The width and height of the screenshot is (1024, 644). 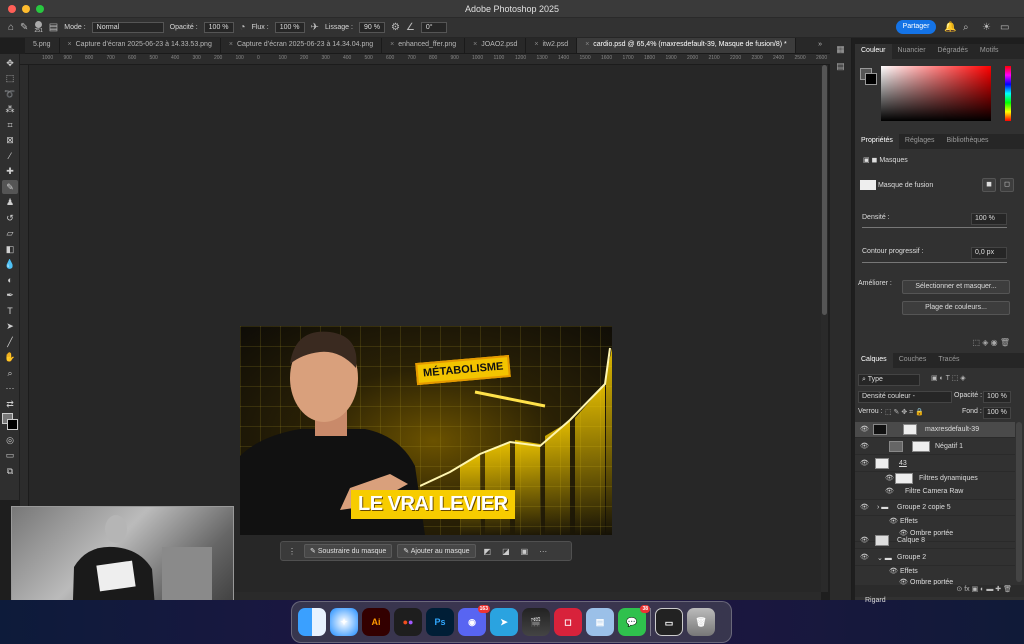 I want to click on tab-reglages: Réglages, so click(x=920, y=141).